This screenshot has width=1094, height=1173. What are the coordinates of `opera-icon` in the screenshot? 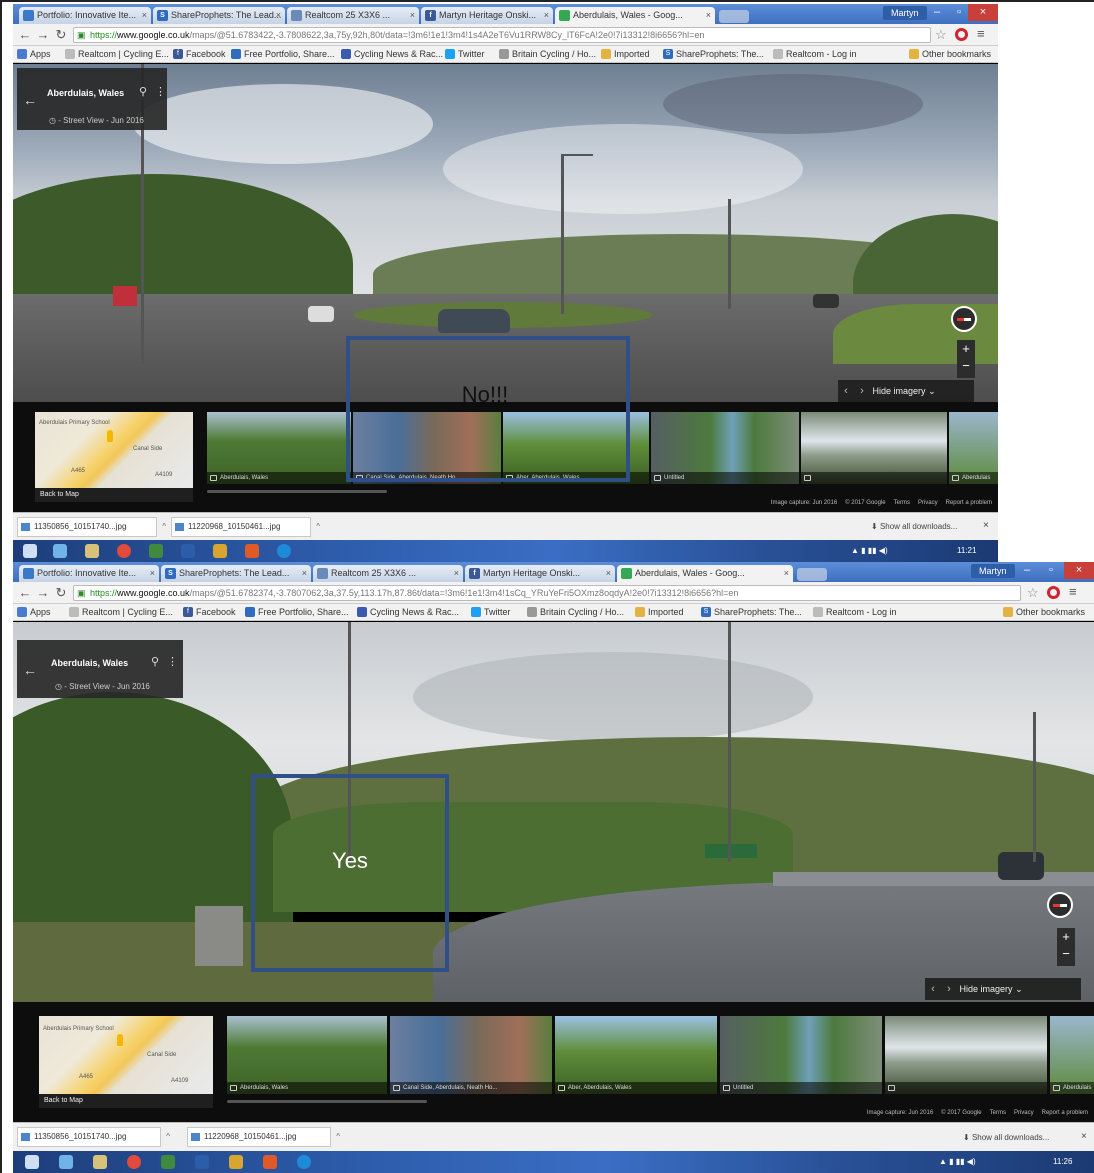 It's located at (961, 34).